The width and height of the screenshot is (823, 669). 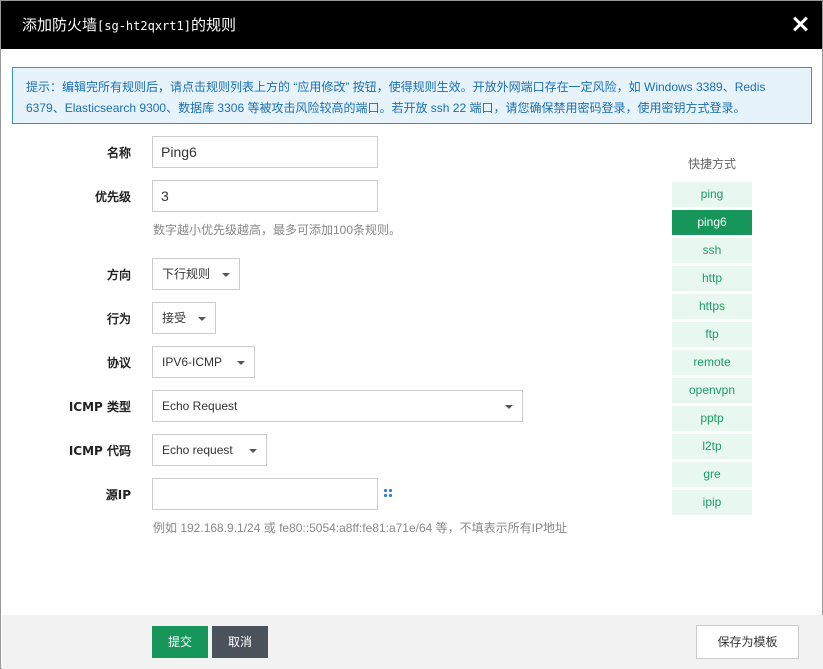 What do you see at coordinates (711, 164) in the screenshot?
I see `shortcuts-title: 快捷方式` at bounding box center [711, 164].